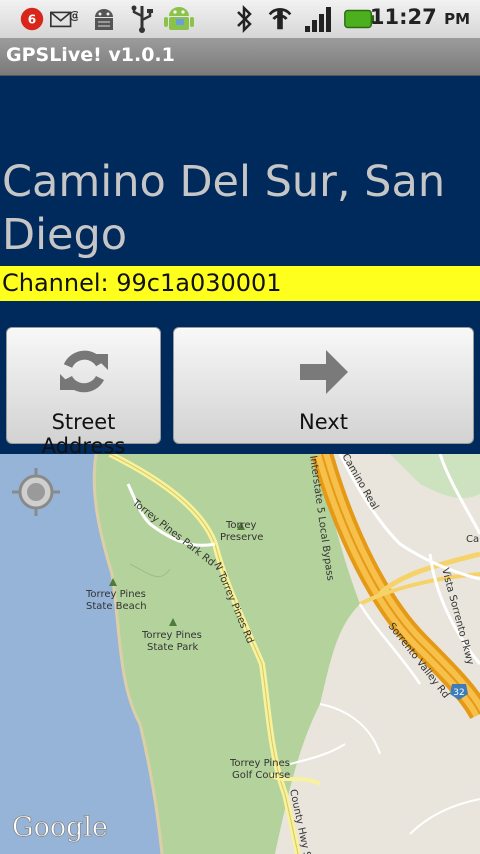  I want to click on svg-text: 6, so click(32, 20).